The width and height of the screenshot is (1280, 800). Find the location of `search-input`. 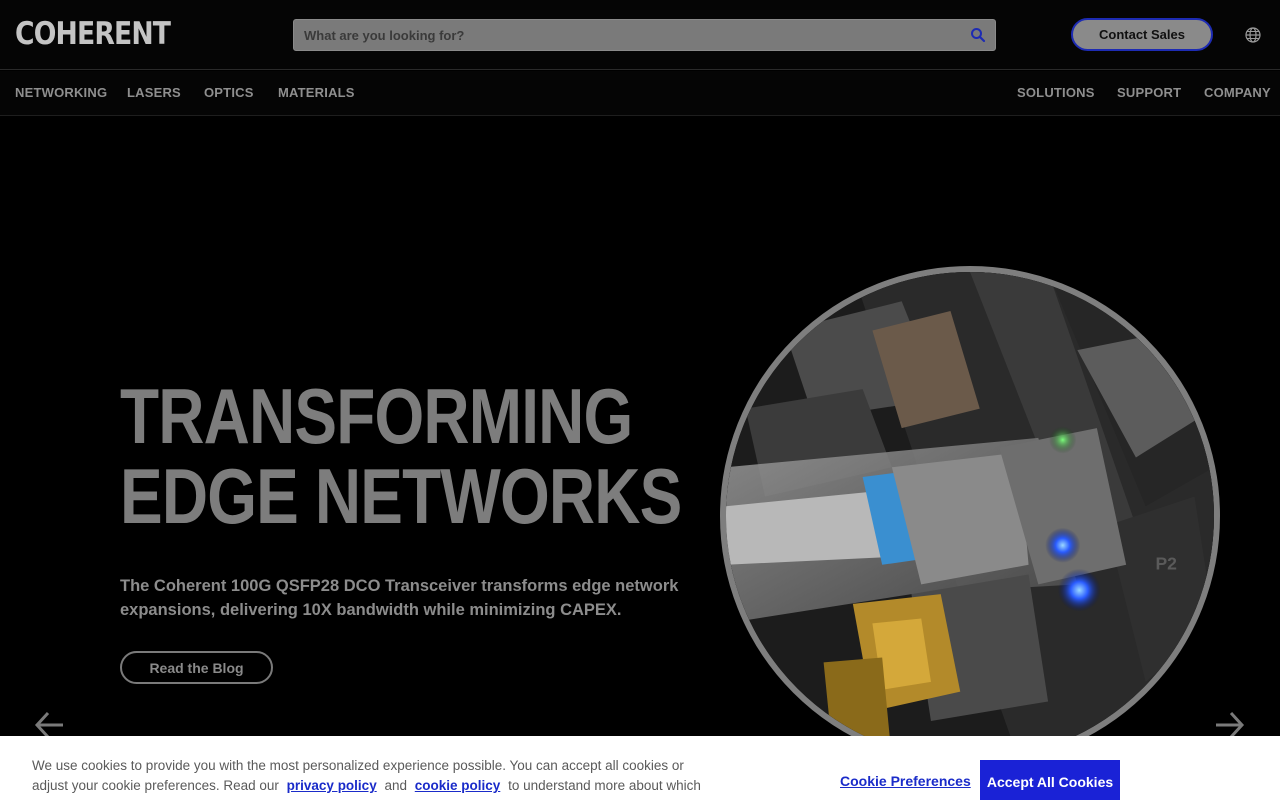

search-input is located at coordinates (644, 35).